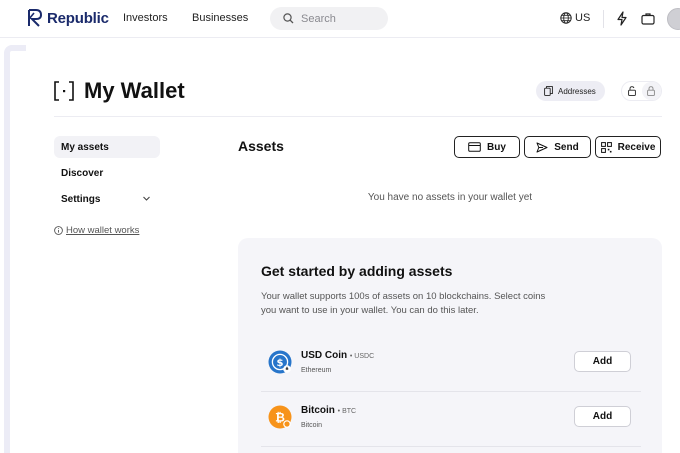 Image resolution: width=680 pixels, height=453 pixels. Describe the element at coordinates (357, 271) in the screenshot. I see `get-started-title: Get started by adding assets` at that location.